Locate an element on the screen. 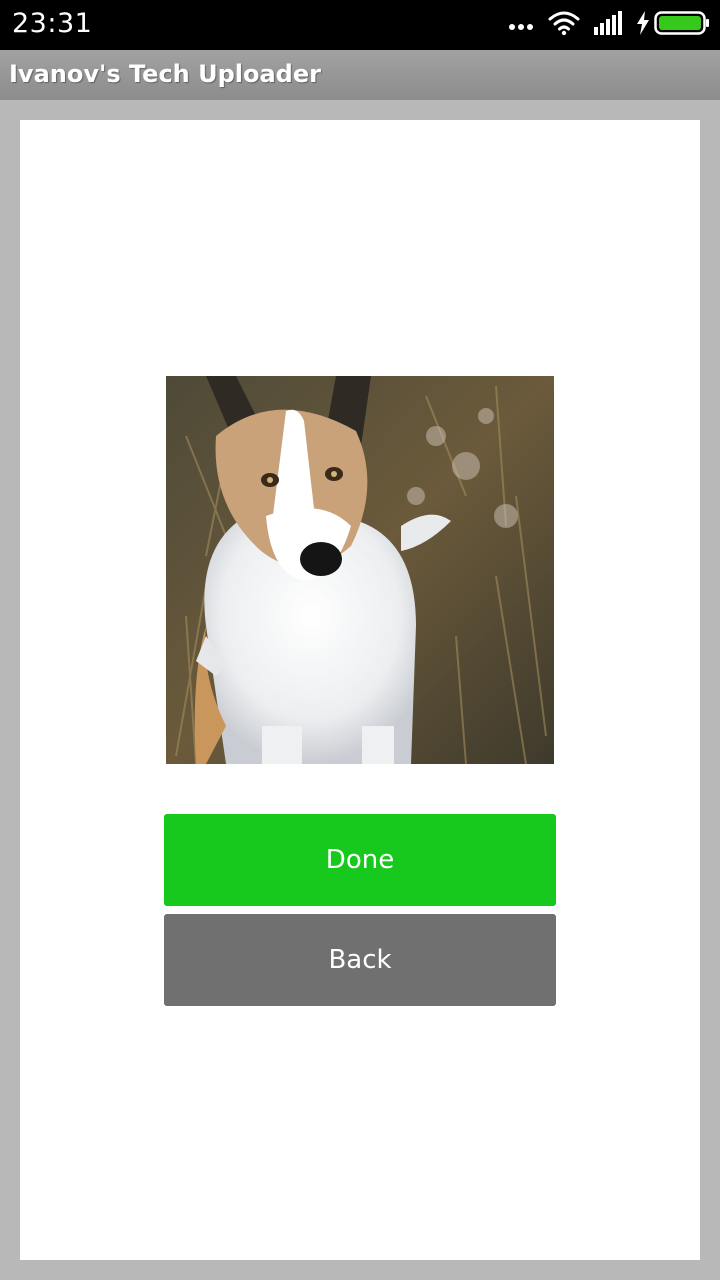  signal-icon is located at coordinates (609, 25).